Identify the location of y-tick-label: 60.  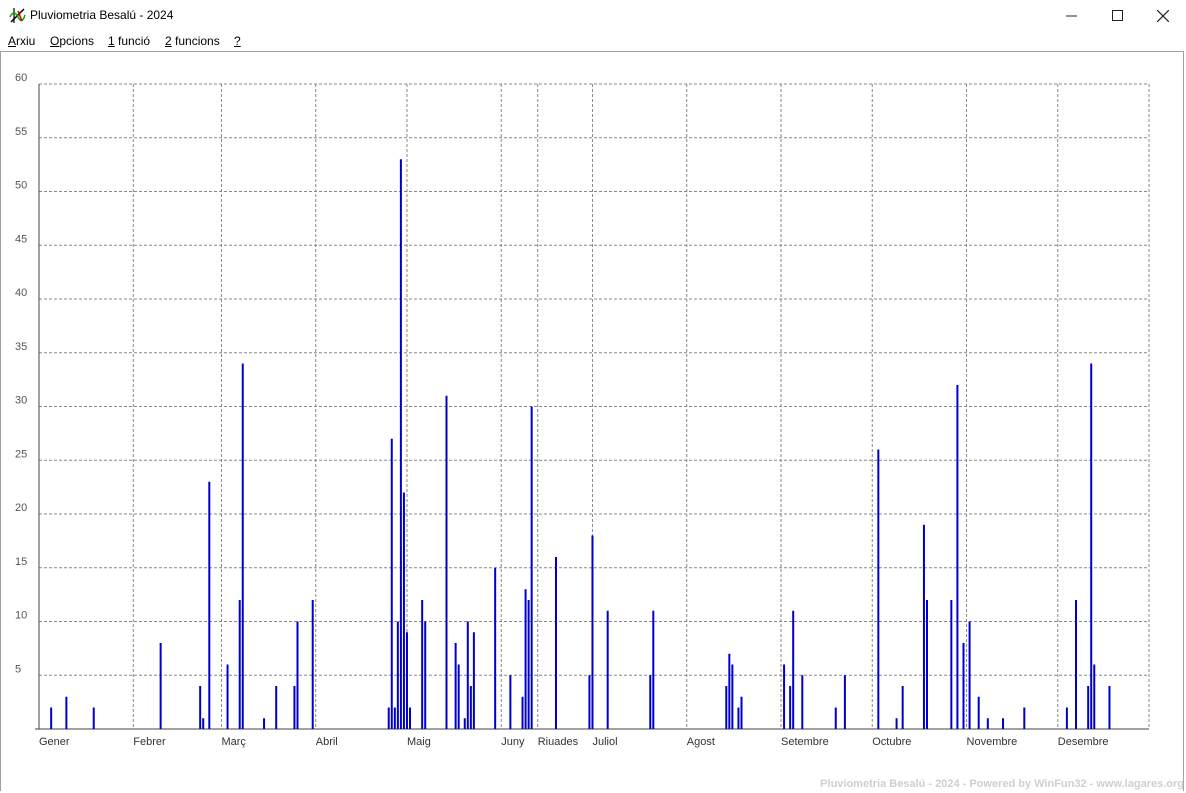
(21, 78).